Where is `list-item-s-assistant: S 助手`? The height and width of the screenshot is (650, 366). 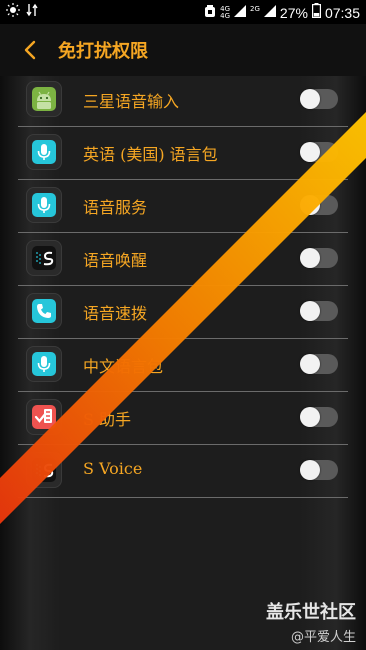
list-item-s-assistant: S 助手 is located at coordinates (183, 418).